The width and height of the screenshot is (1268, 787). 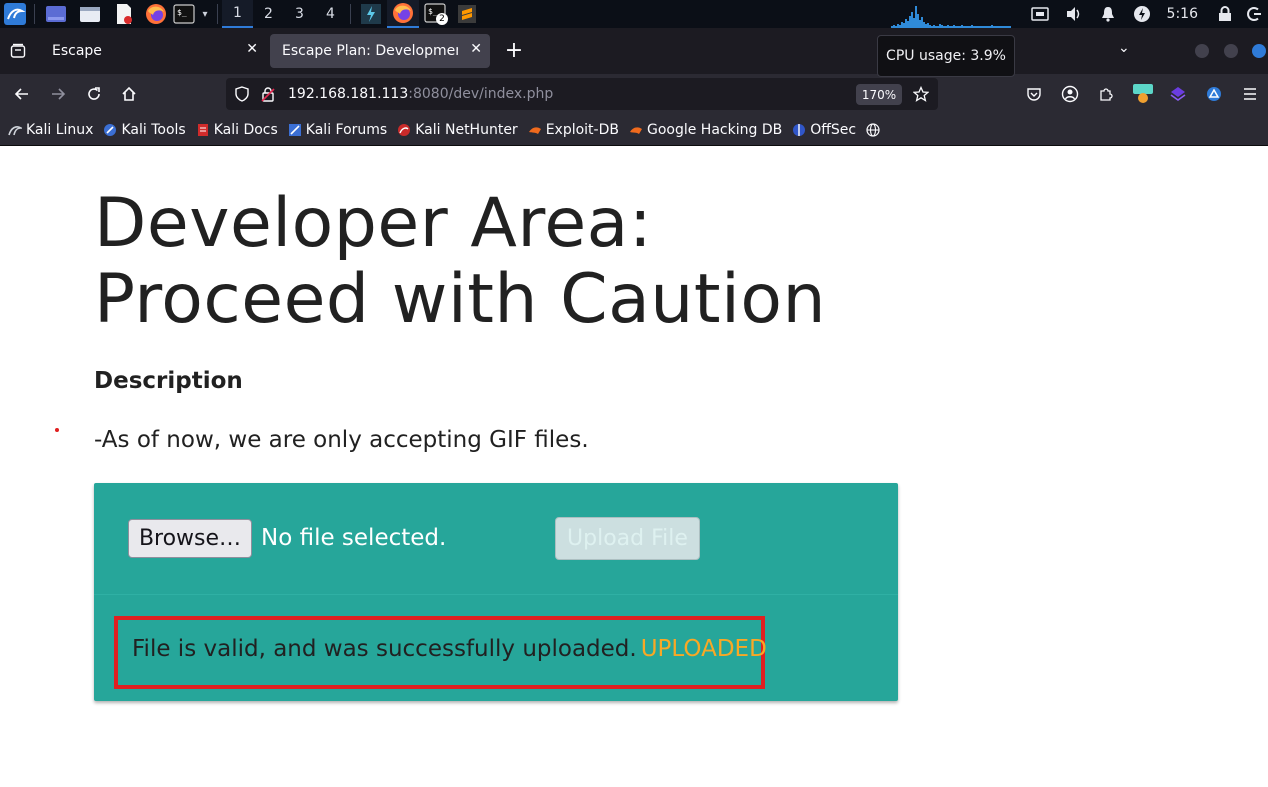 I want to click on tab-title: Escape Plan: Development Ce, so click(x=370, y=51).